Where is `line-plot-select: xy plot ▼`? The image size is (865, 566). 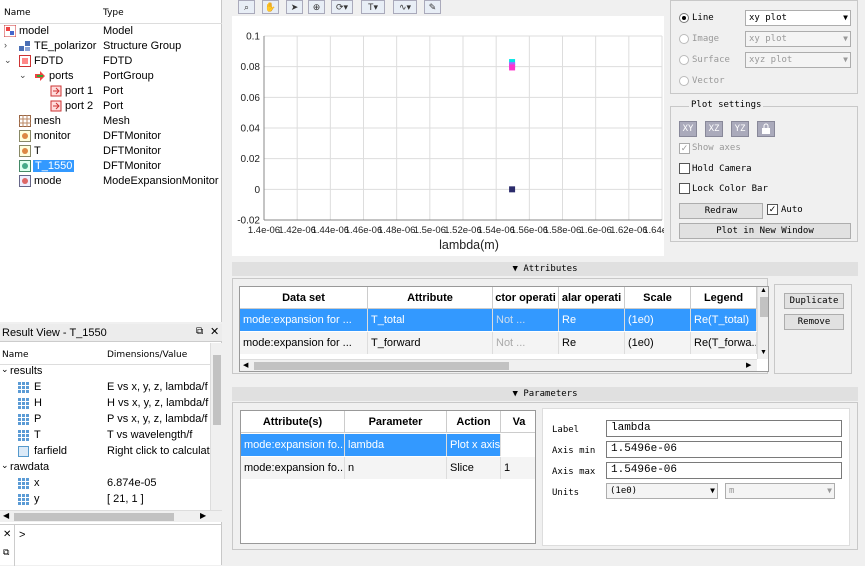
line-plot-select: xy plot ▼ is located at coordinates (798, 18).